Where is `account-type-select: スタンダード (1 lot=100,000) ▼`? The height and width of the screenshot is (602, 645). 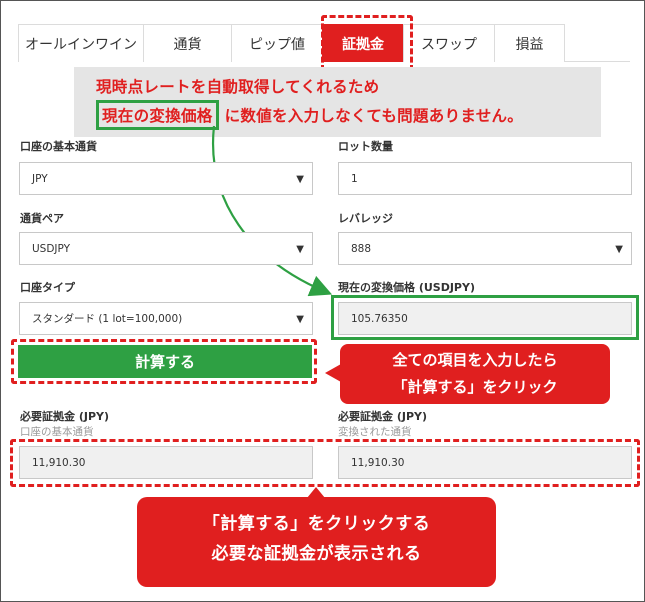 account-type-select: スタンダード (1 lot=100,000) ▼ is located at coordinates (166, 318).